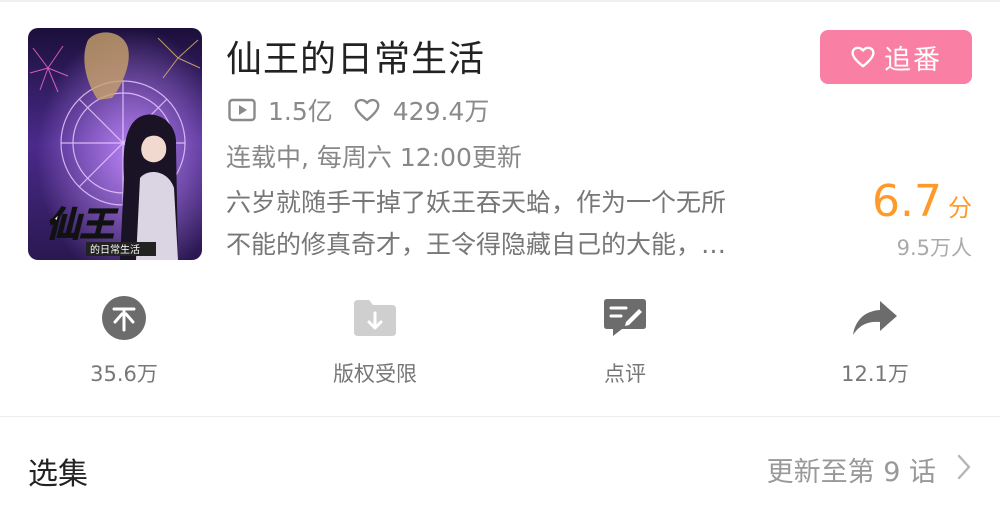  What do you see at coordinates (625, 318) in the screenshot?
I see `review-icon` at bounding box center [625, 318].